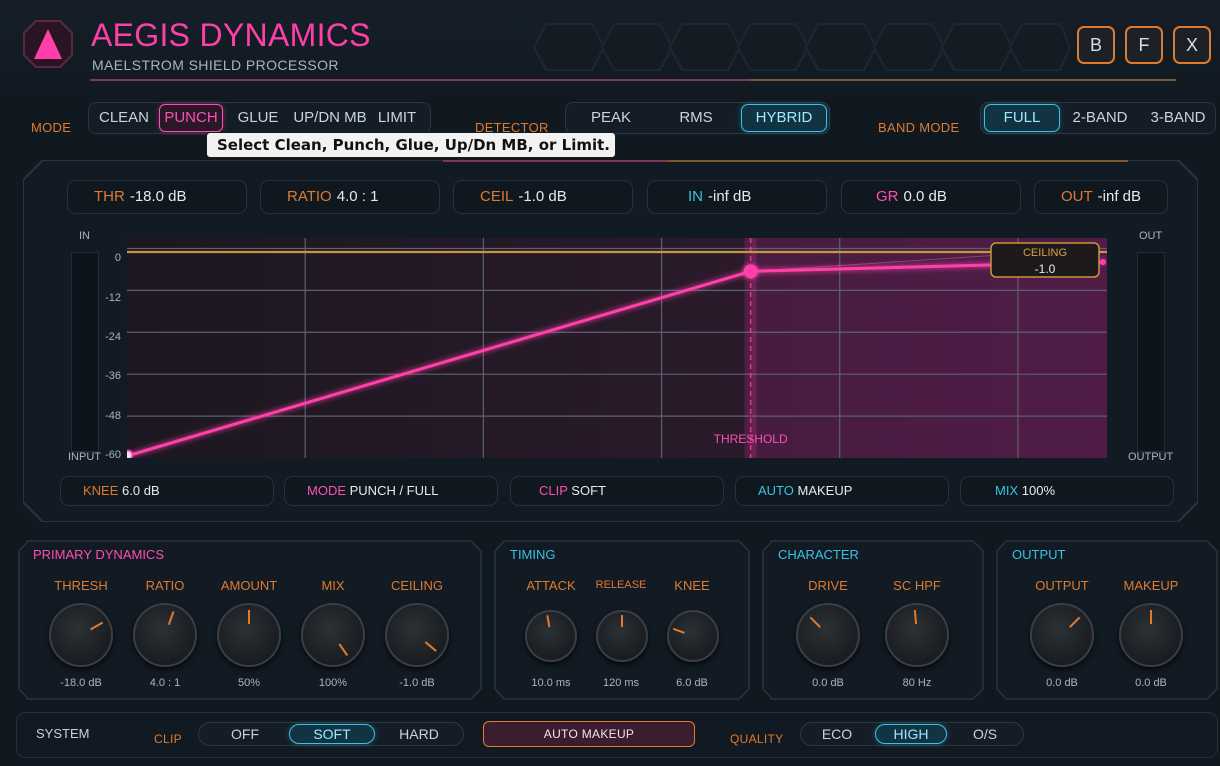 Image resolution: width=1220 pixels, height=766 pixels. I want to click on header-button-b: B, so click(1096, 45).